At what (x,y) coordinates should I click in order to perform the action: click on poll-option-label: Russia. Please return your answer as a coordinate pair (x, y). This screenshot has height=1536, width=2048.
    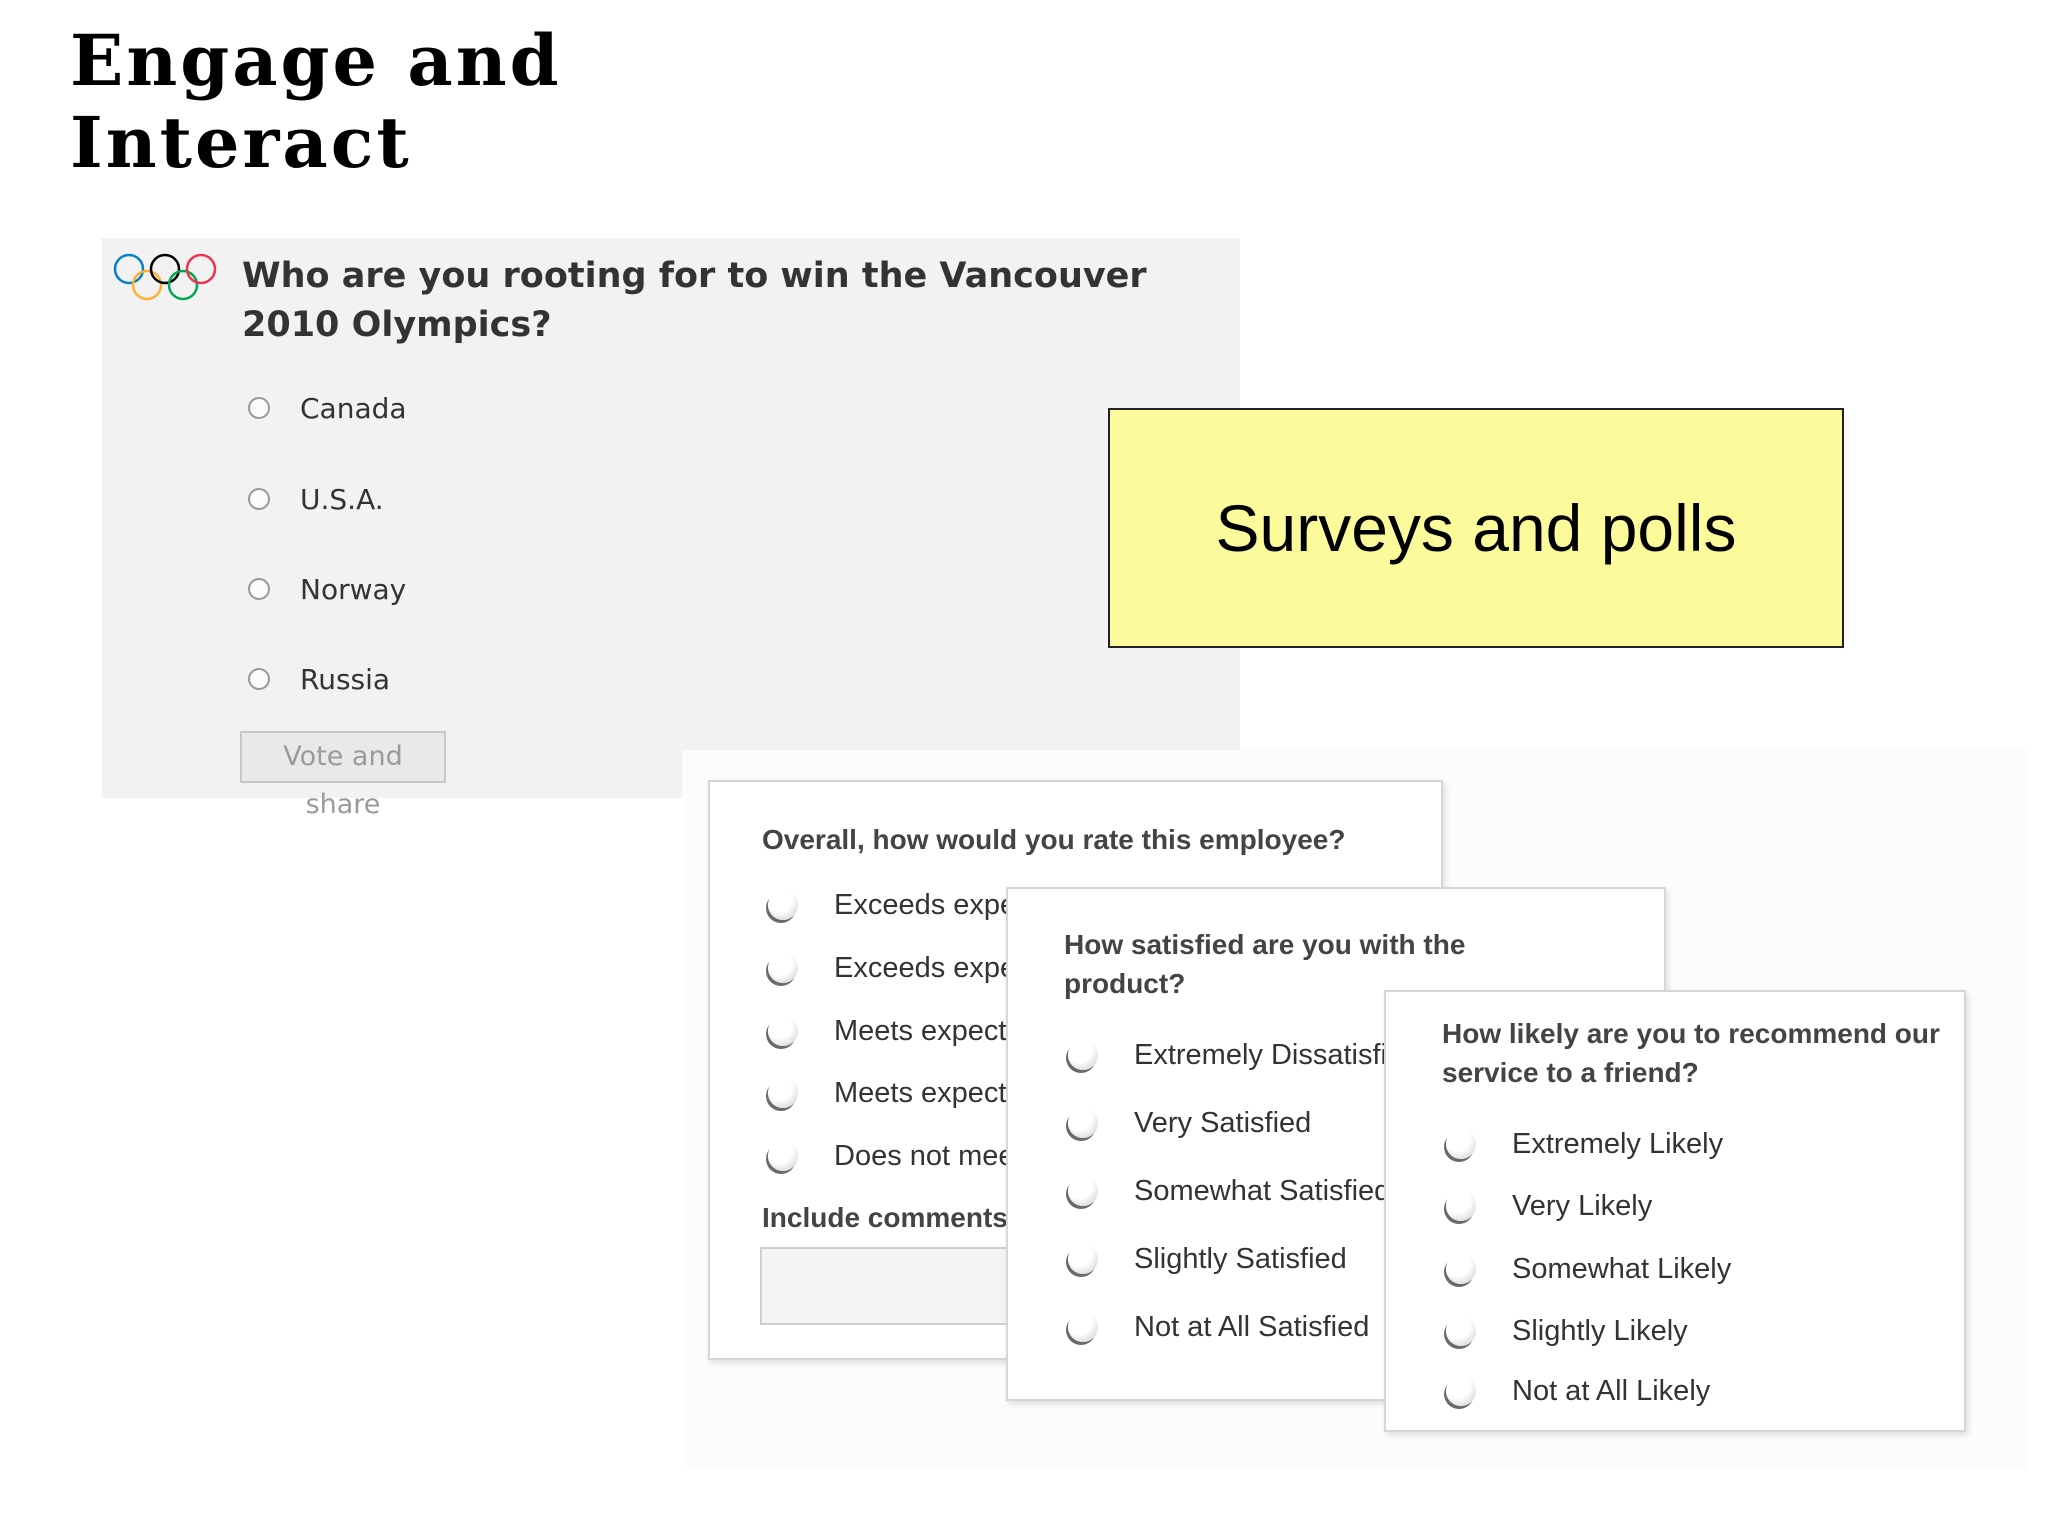
    Looking at the image, I should click on (345, 679).